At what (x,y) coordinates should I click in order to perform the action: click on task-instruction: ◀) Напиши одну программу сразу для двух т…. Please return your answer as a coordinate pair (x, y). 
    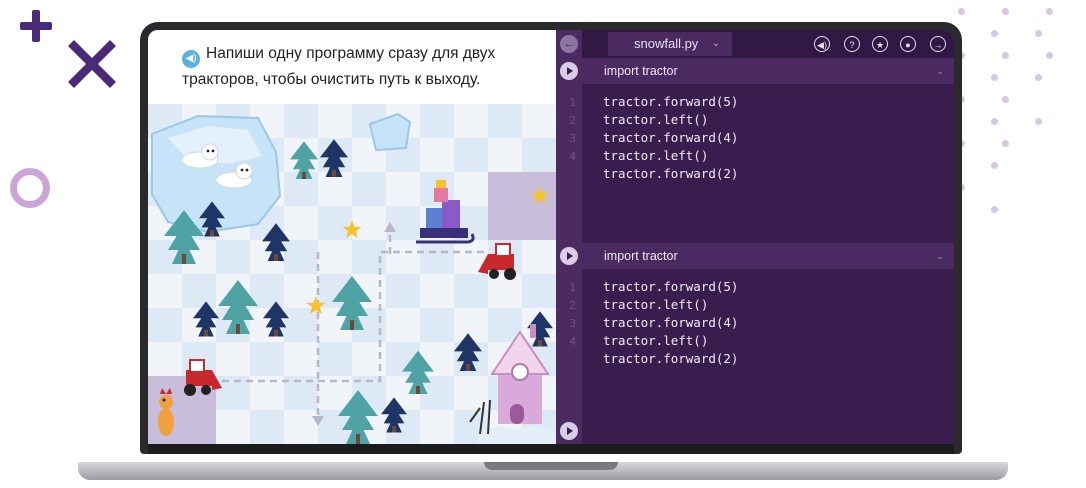
    Looking at the image, I should click on (362, 66).